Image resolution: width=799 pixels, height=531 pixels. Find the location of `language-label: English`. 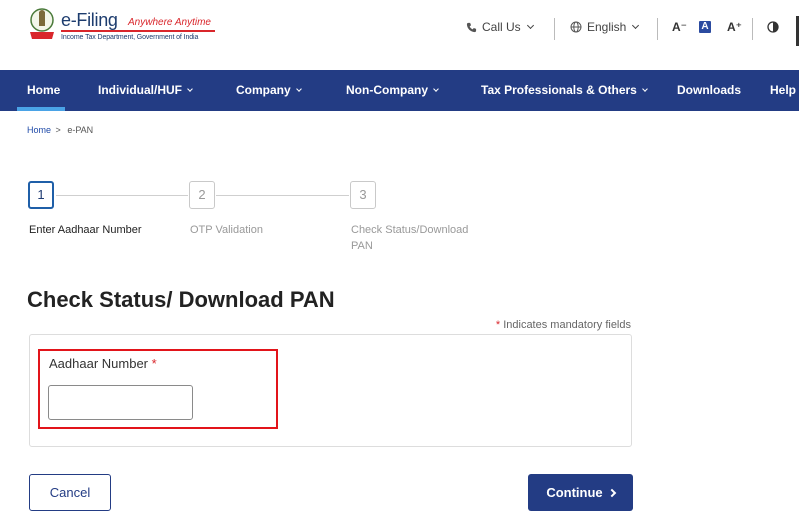

language-label: English is located at coordinates (607, 27).